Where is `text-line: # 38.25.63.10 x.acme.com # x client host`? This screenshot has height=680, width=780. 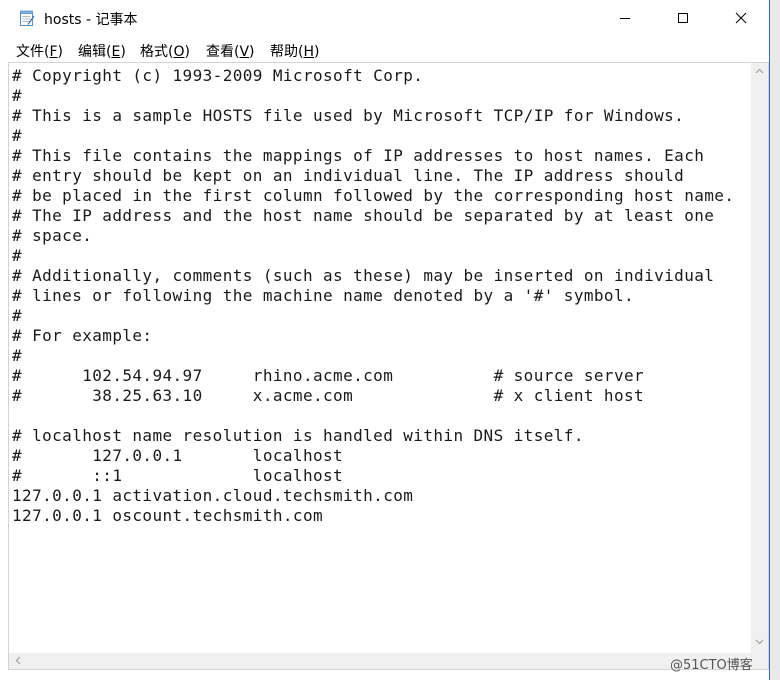 text-line: # 38.25.63.10 x.acme.com # x client host is located at coordinates (328, 395).